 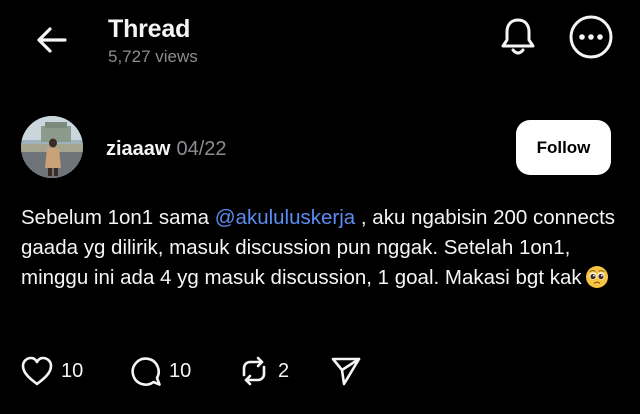 I want to click on arrow-left-icon, so click(x=52, y=40).